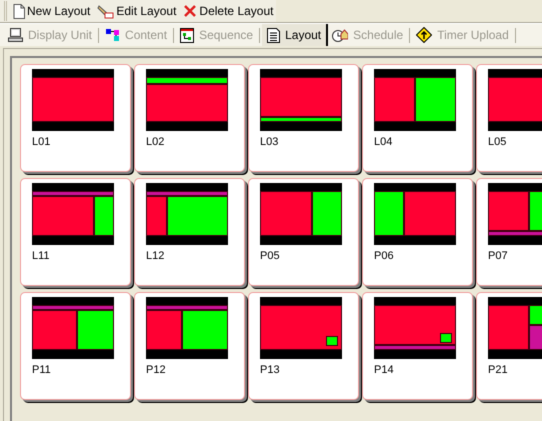  I want to click on computer-icon, so click(15, 35).